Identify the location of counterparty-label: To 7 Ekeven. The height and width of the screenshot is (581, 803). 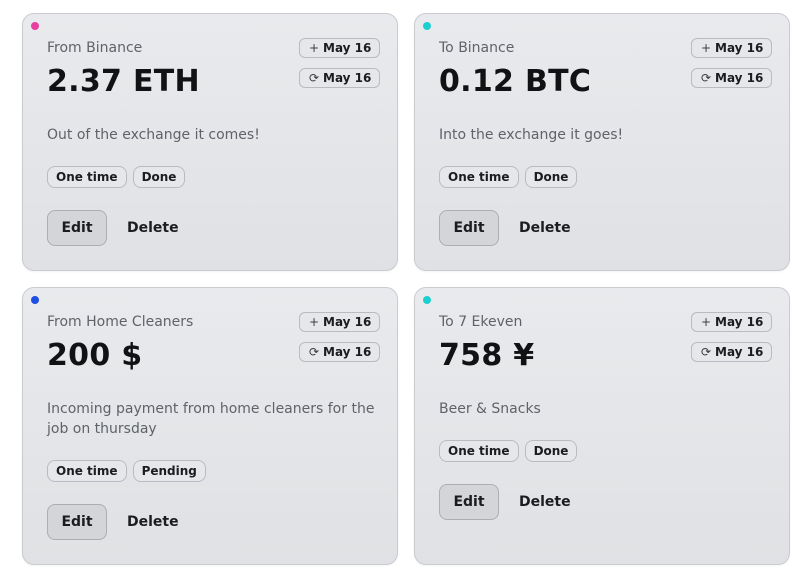
(481, 322).